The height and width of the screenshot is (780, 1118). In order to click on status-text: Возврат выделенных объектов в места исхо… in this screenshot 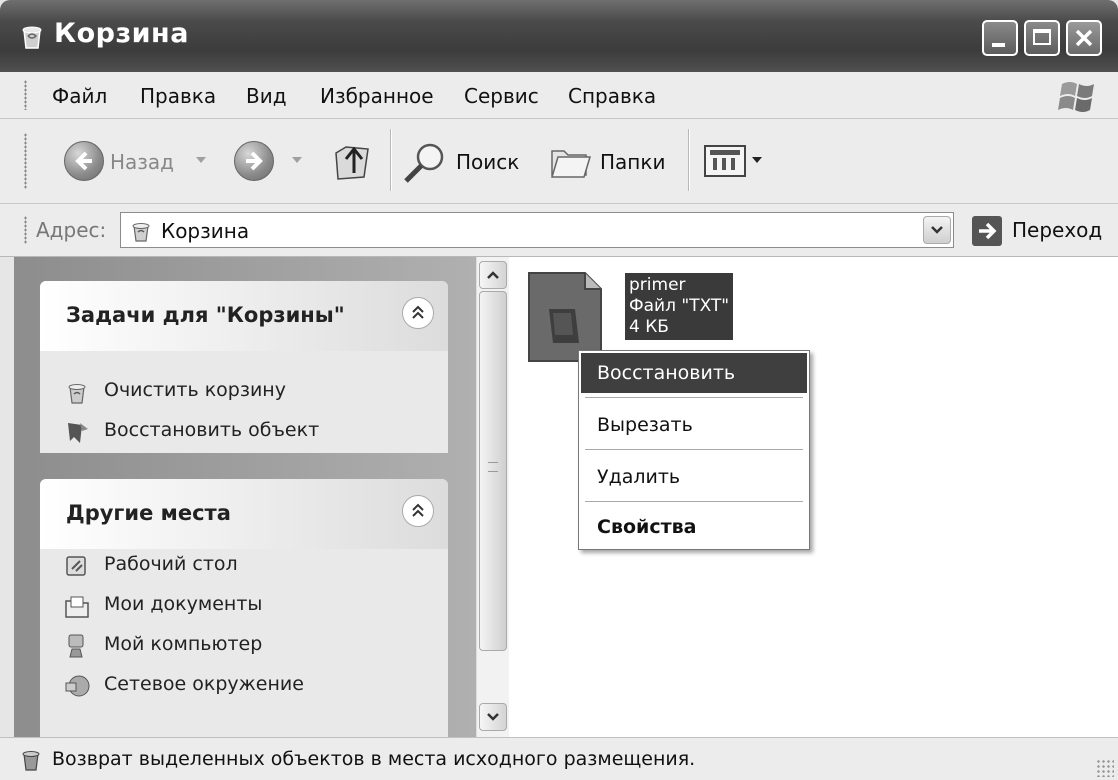, I will do `click(374, 759)`.